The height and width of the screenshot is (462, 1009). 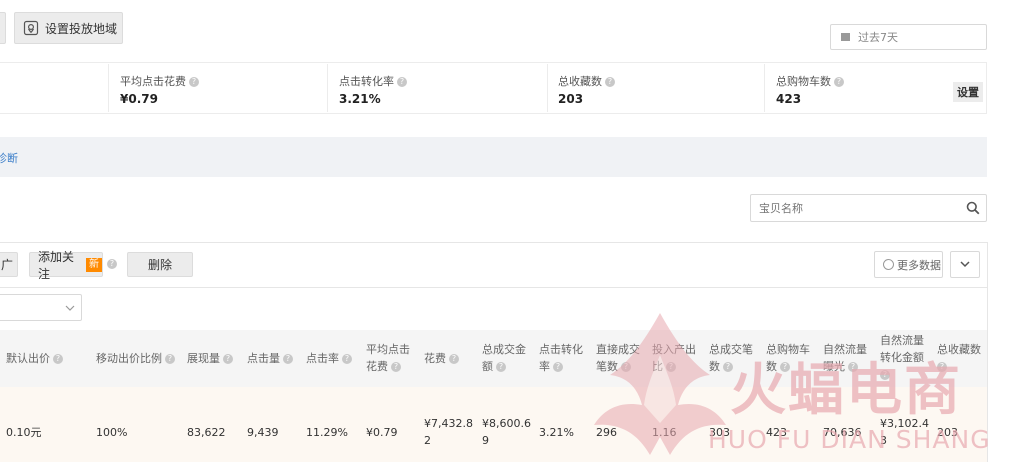 What do you see at coordinates (674, 358) in the screenshot?
I see `th-roi: 投入产出比?` at bounding box center [674, 358].